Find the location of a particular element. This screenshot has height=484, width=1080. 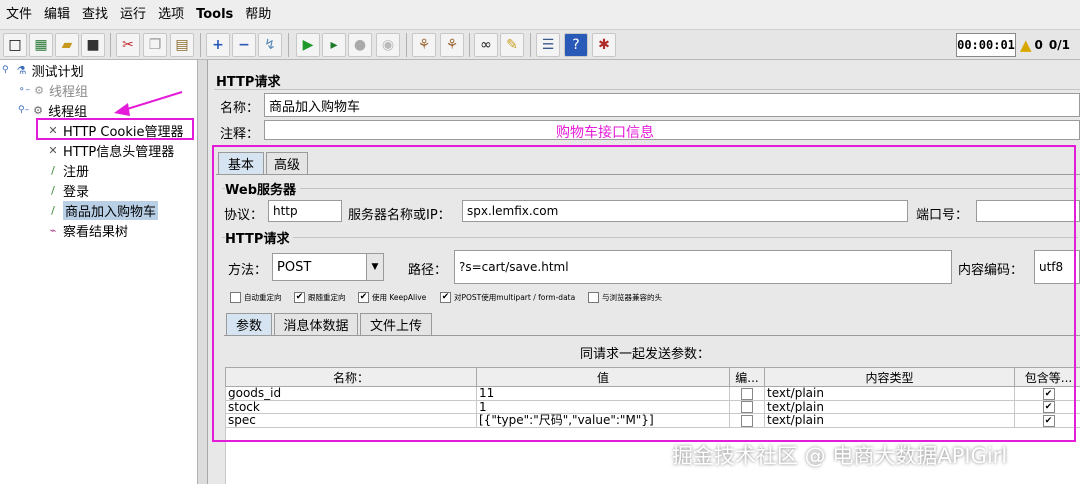

warning-icon: ▲ is located at coordinates (1026, 45).